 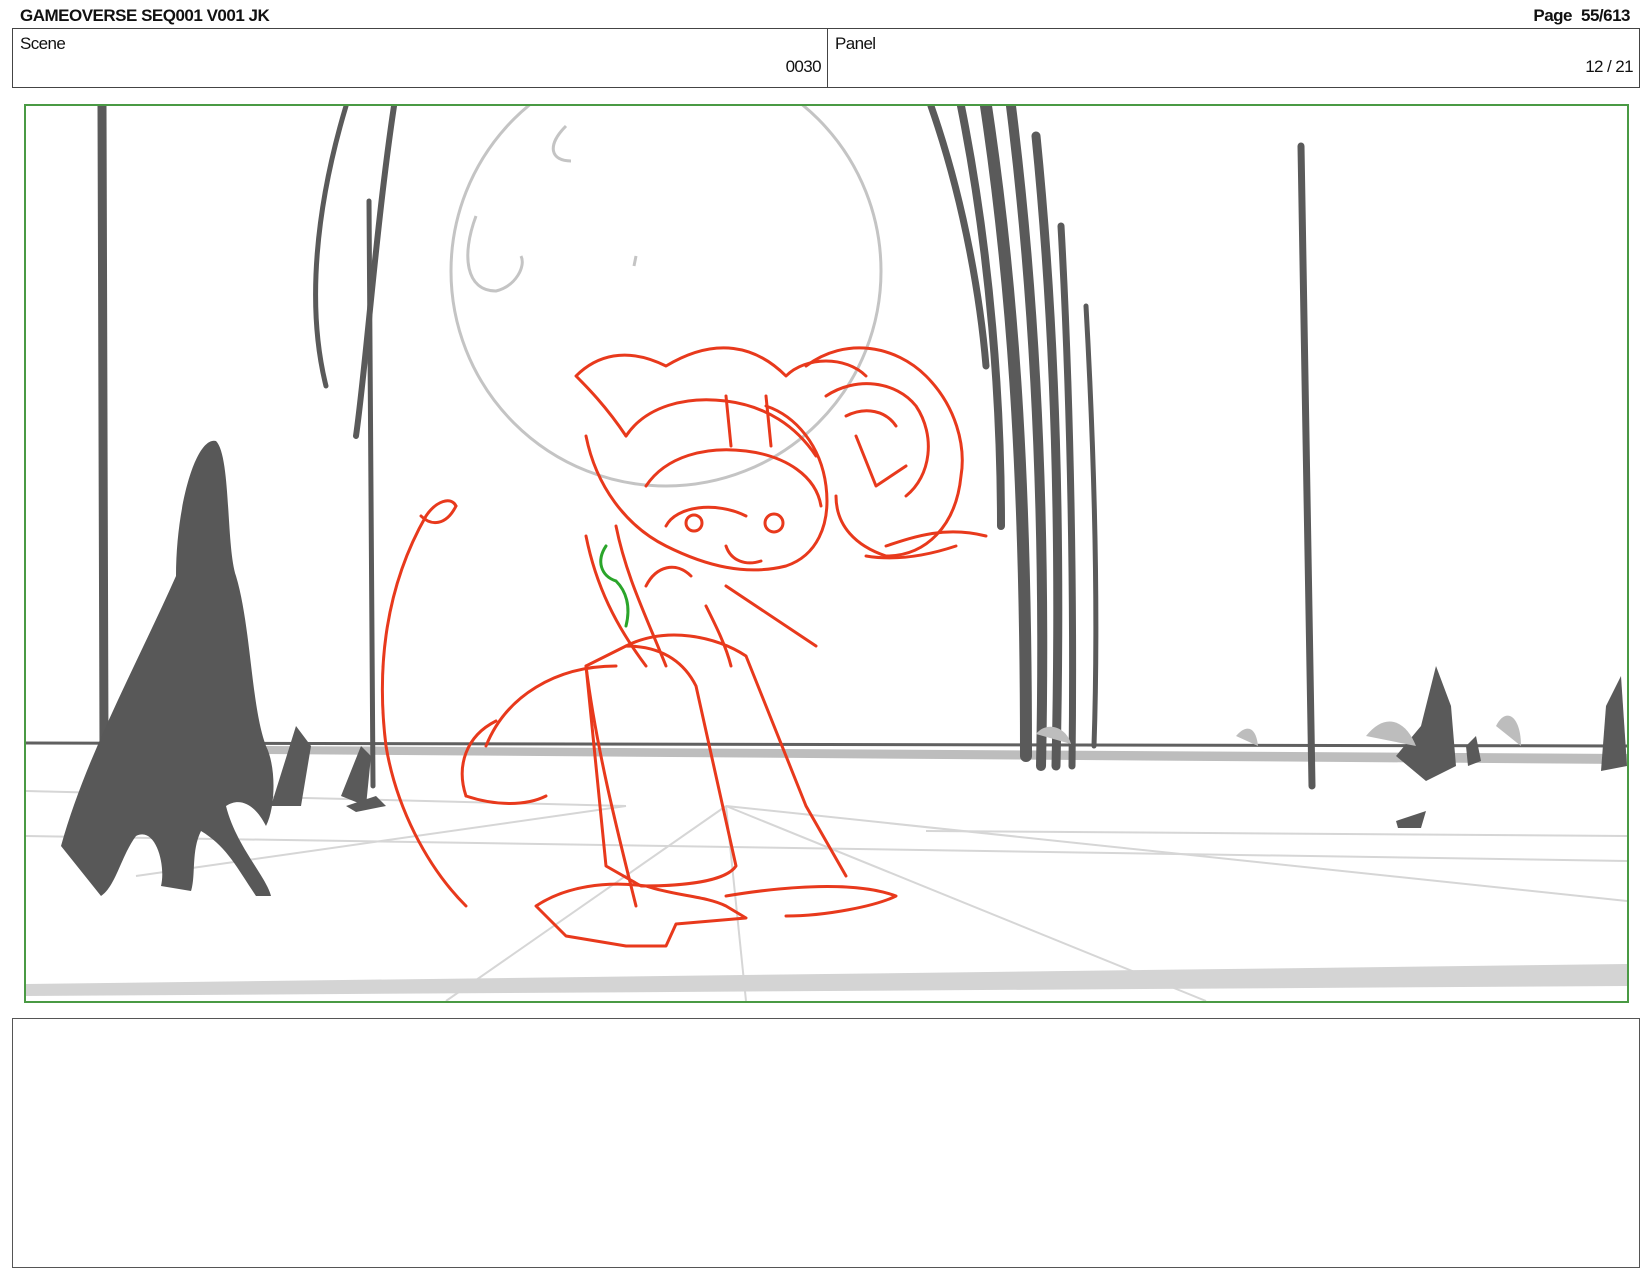 I want to click on scene-panel-info-box: Scene 0030 Panel 12 / 21, so click(x=826, y=58).